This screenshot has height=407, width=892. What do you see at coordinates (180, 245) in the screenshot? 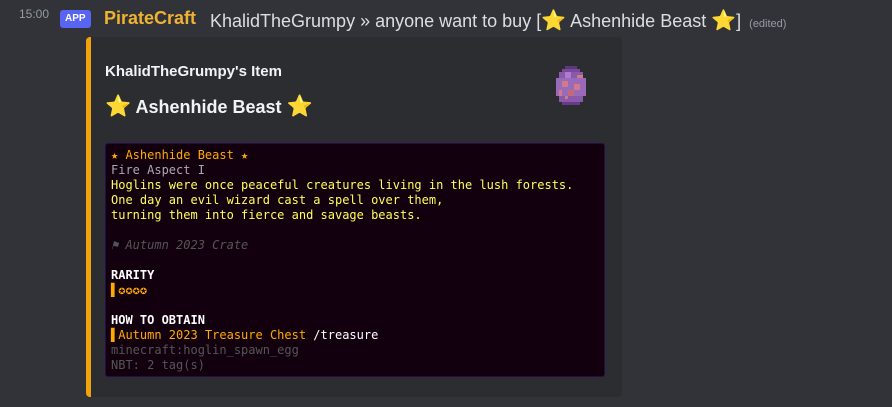
I see `tooltip-crate: ⚑ Autumn 2023 Crate` at bounding box center [180, 245].